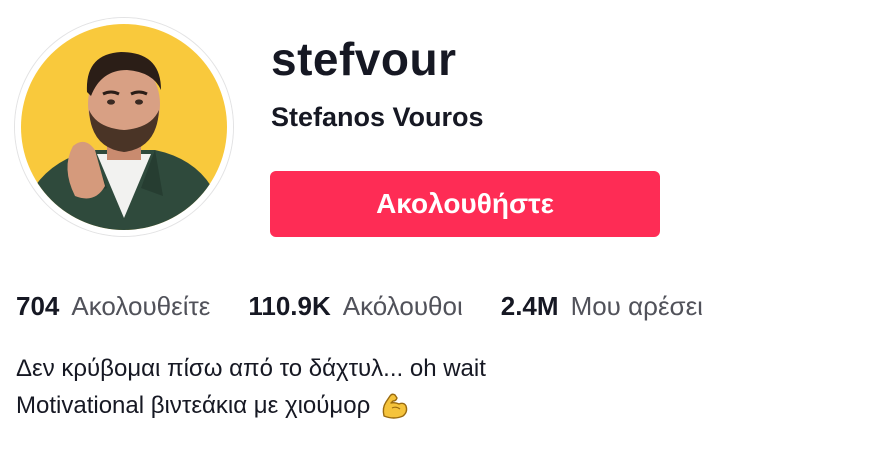 Image resolution: width=880 pixels, height=473 pixels. I want to click on stat-followers-count: 110.9K, so click(289, 306).